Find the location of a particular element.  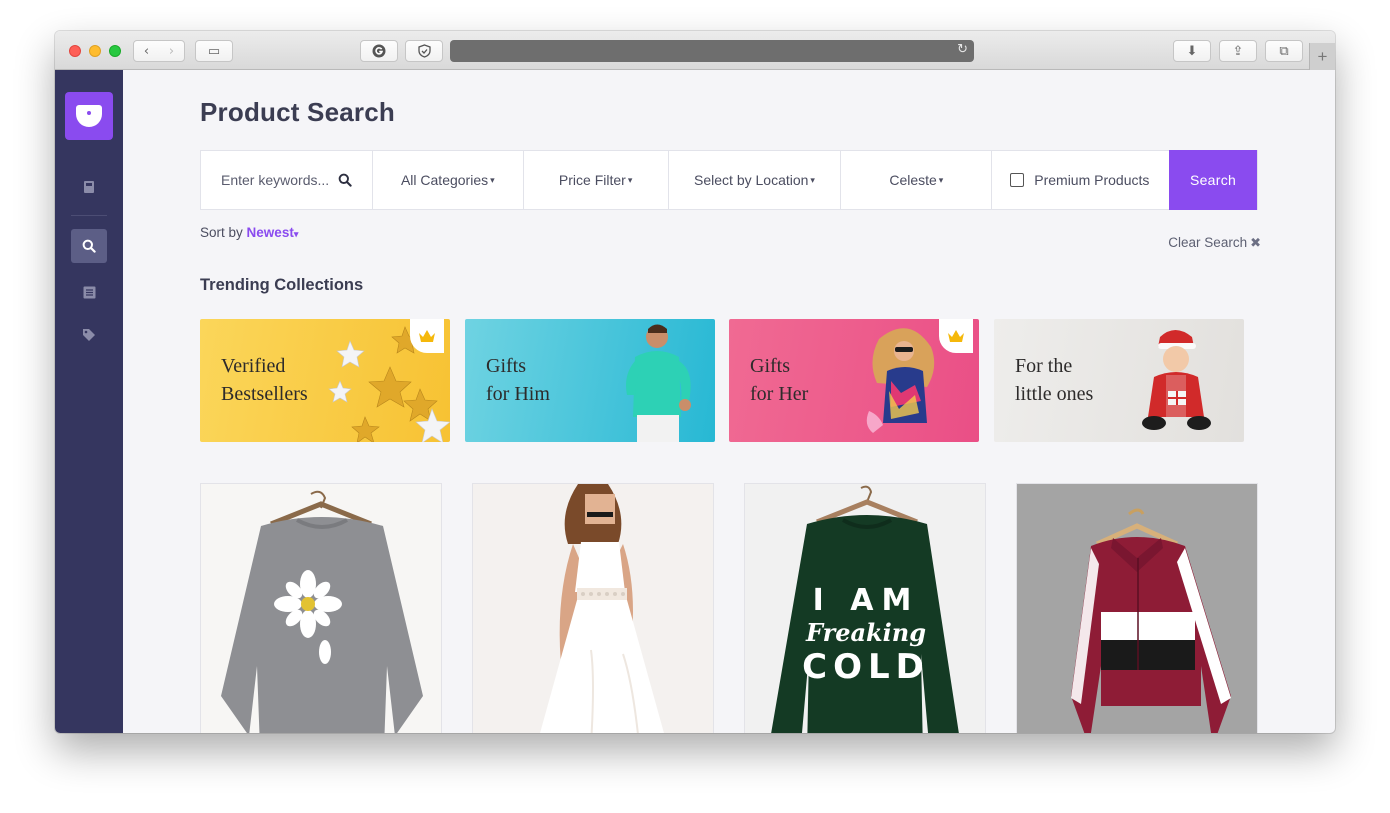

price-filter-label: Price Filter is located at coordinates (592, 180).